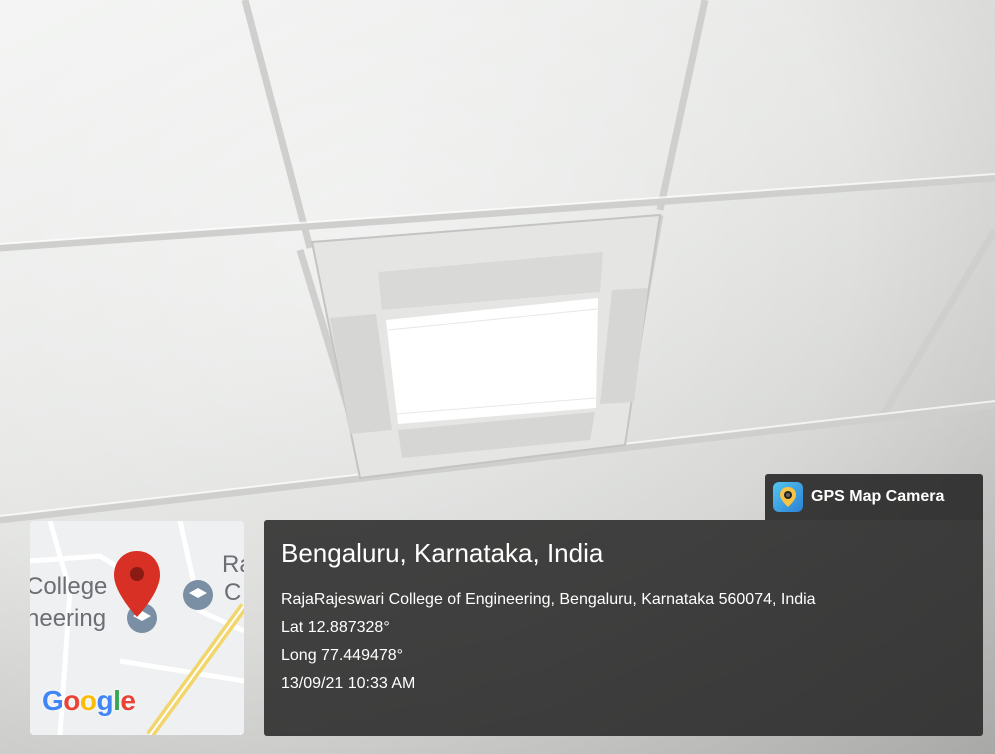 The height and width of the screenshot is (754, 995). Describe the element at coordinates (788, 497) in the screenshot. I see `gps-camera-app-icon` at that location.